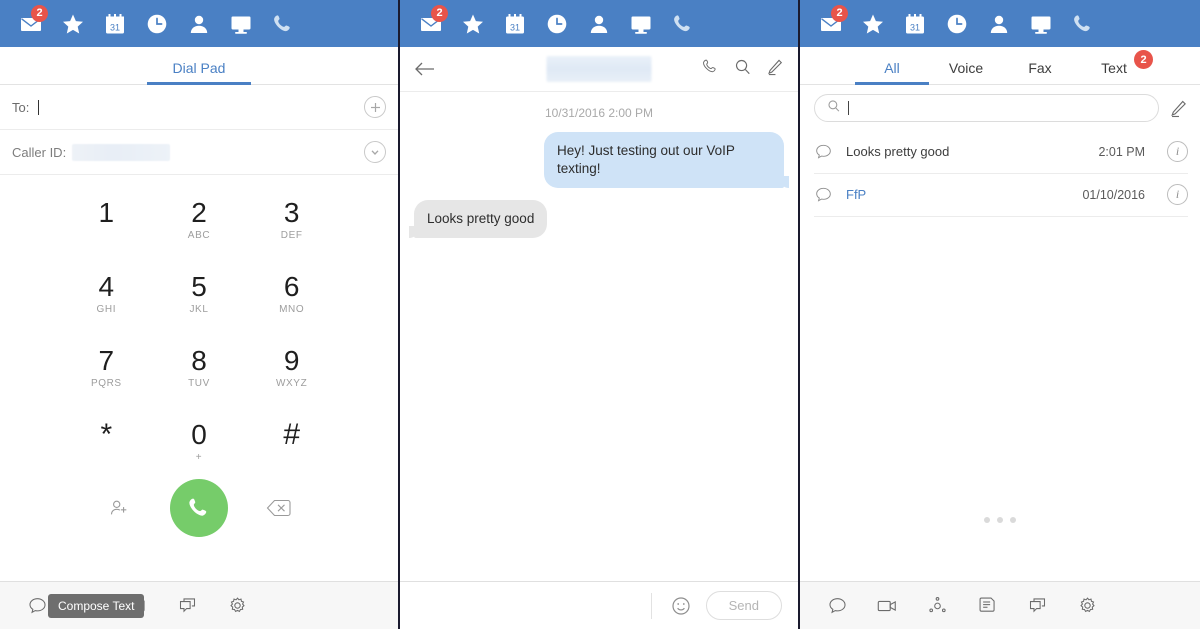 The height and width of the screenshot is (629, 1200). What do you see at coordinates (987, 605) in the screenshot?
I see `fax-document-icon` at bounding box center [987, 605].